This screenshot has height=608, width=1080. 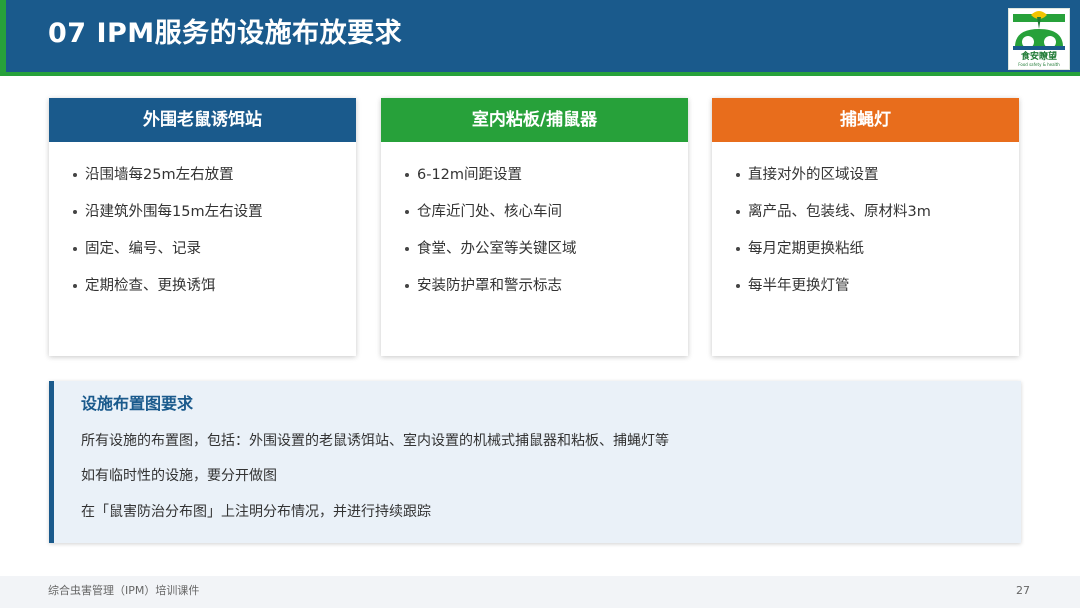 I want to click on list-item: 定期检查、更换诱饵, so click(x=214, y=291).